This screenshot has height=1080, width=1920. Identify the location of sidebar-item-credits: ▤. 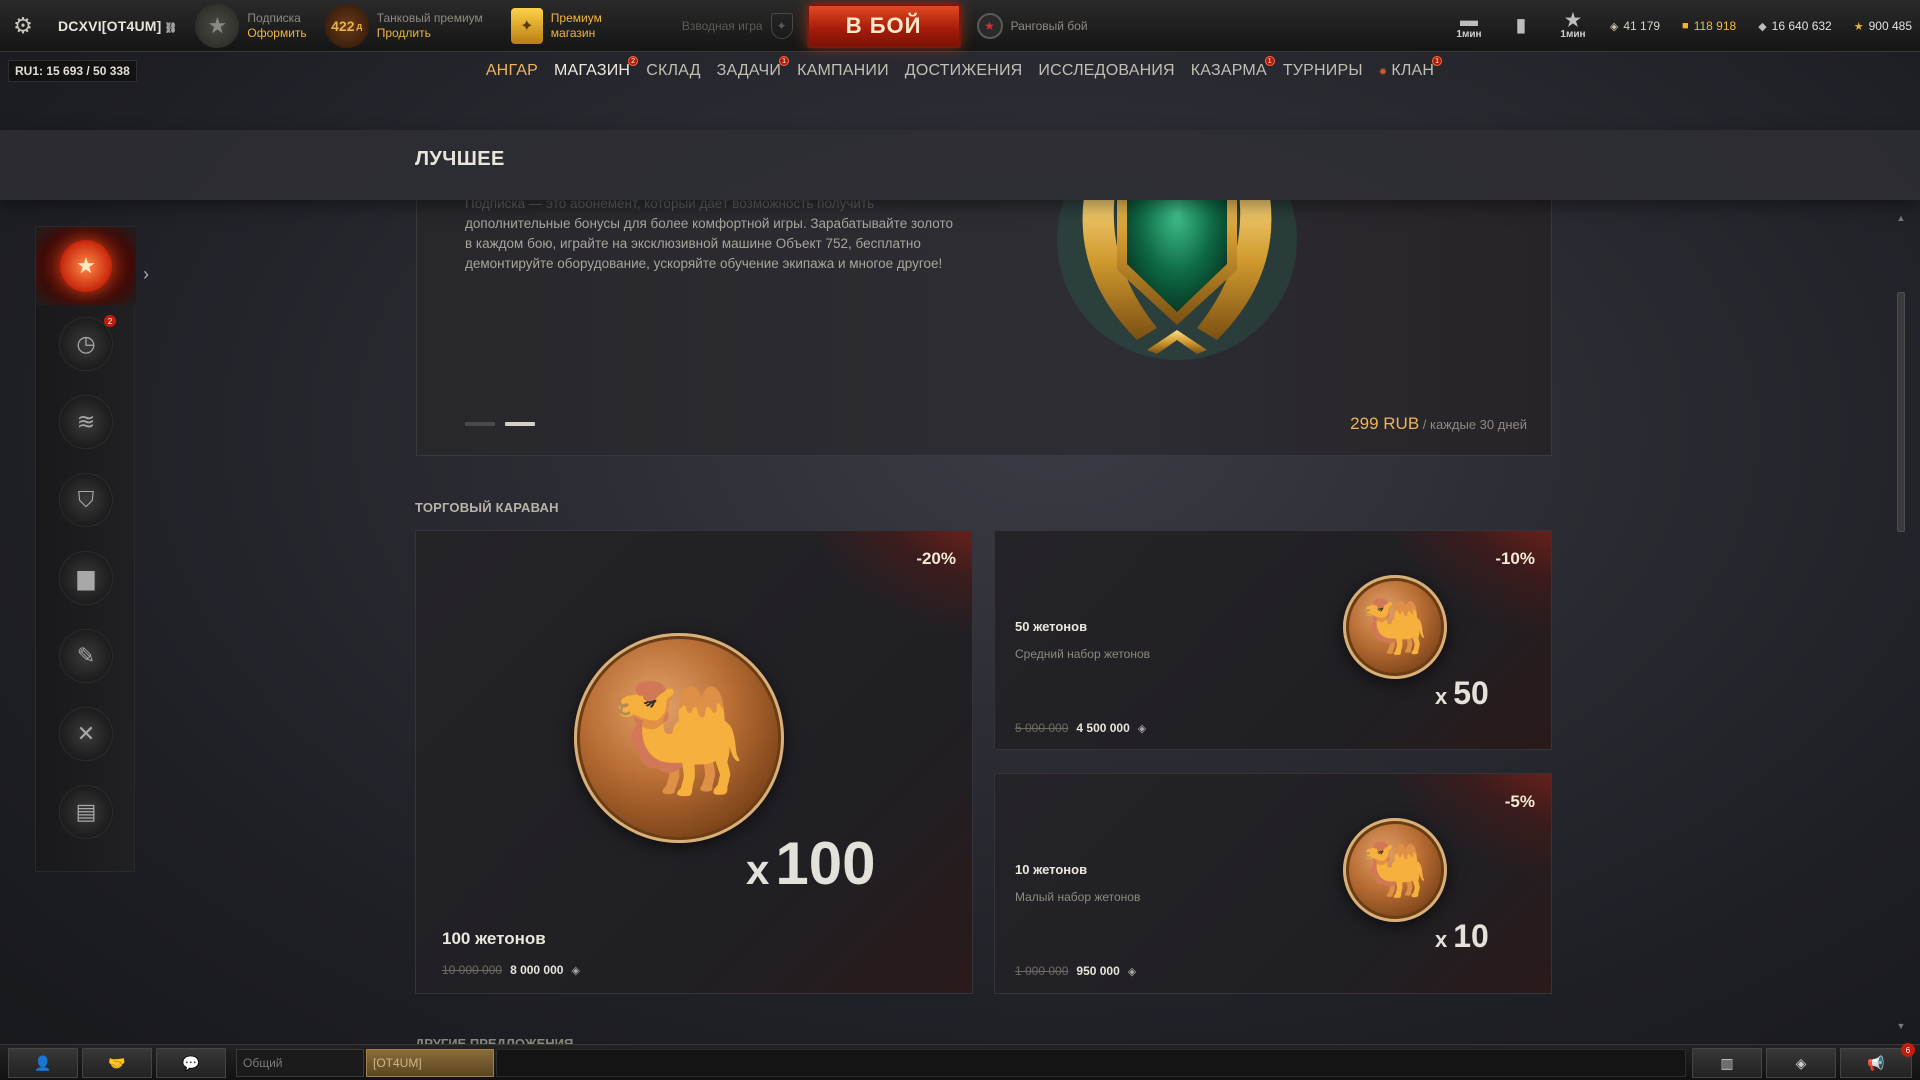
(86, 812).